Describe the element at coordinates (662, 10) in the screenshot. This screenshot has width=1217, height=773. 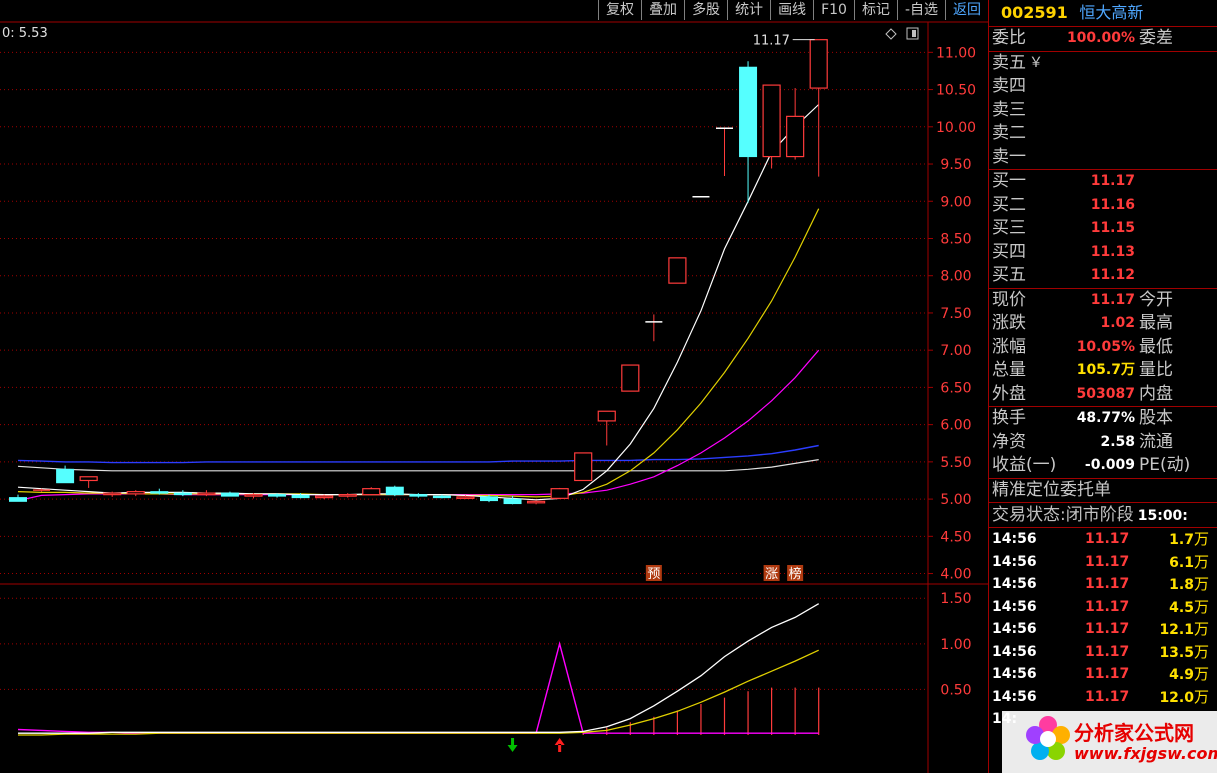
I see `toolbar-button-1: 叠加` at that location.